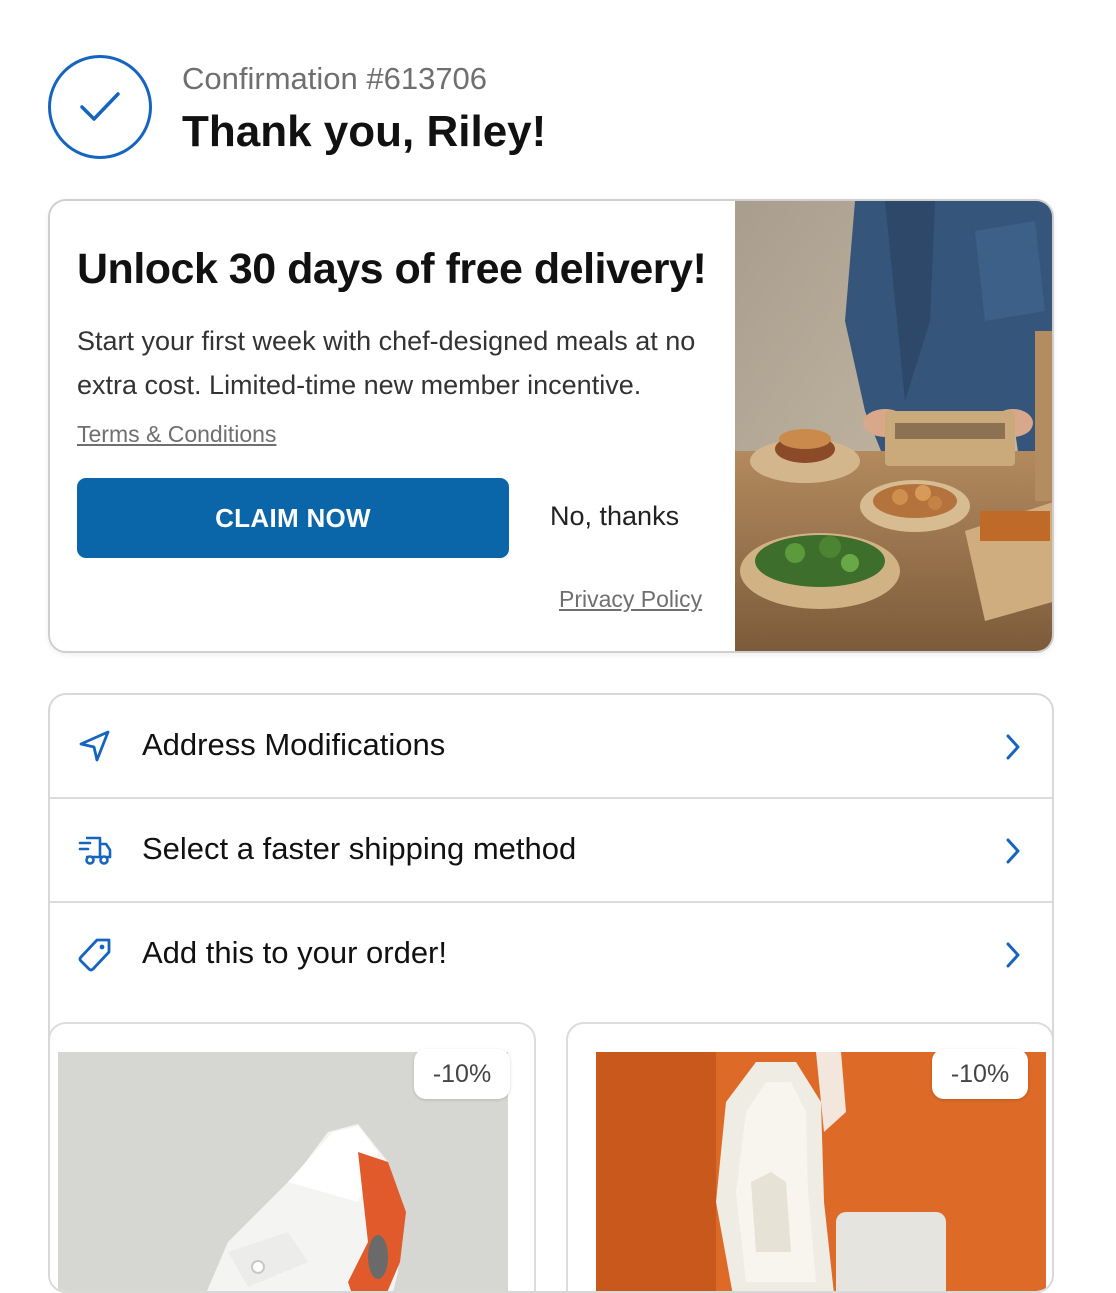  I want to click on page-title: Thank you, Riley!, so click(364, 131).